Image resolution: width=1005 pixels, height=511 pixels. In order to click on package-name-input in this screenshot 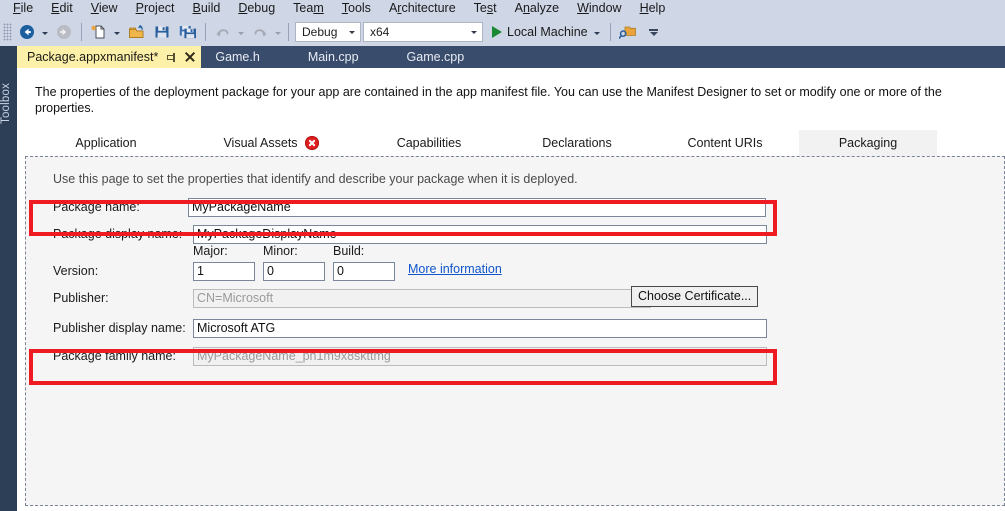, I will do `click(477, 207)`.